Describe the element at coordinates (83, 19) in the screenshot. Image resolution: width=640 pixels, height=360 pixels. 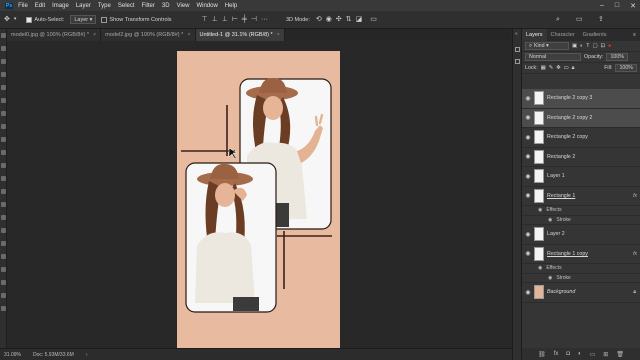
I see `auto-select-dropdown: Layer ▾` at that location.